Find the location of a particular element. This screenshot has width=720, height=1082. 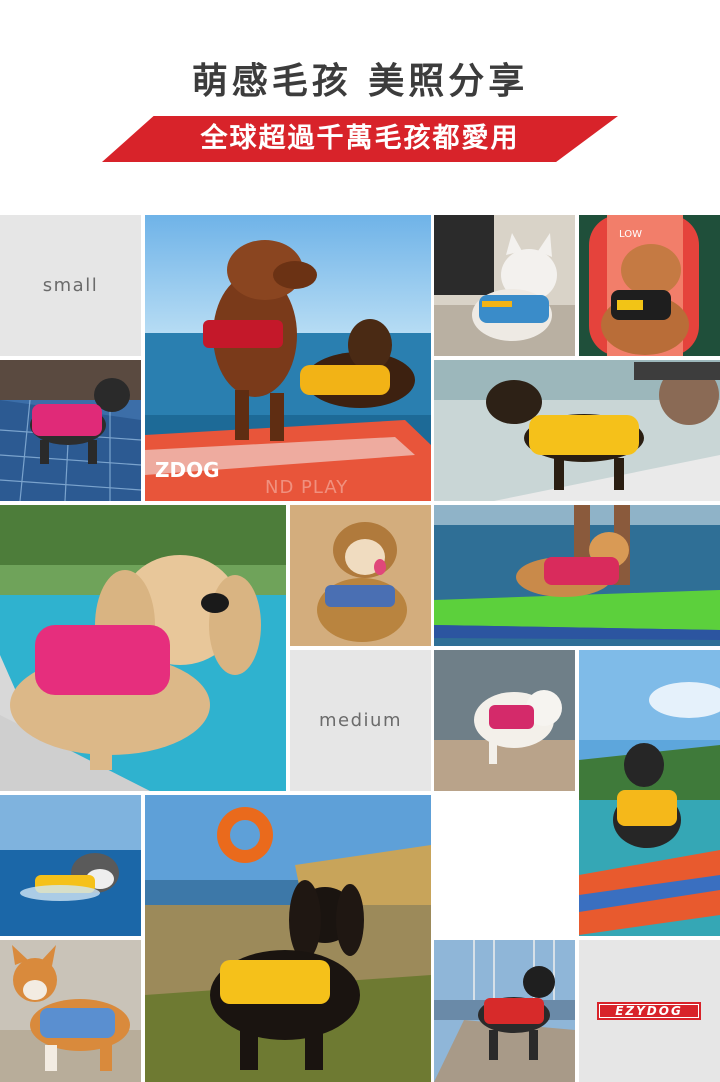

photo-poodle-surfboard: LOW is located at coordinates (649, 285).